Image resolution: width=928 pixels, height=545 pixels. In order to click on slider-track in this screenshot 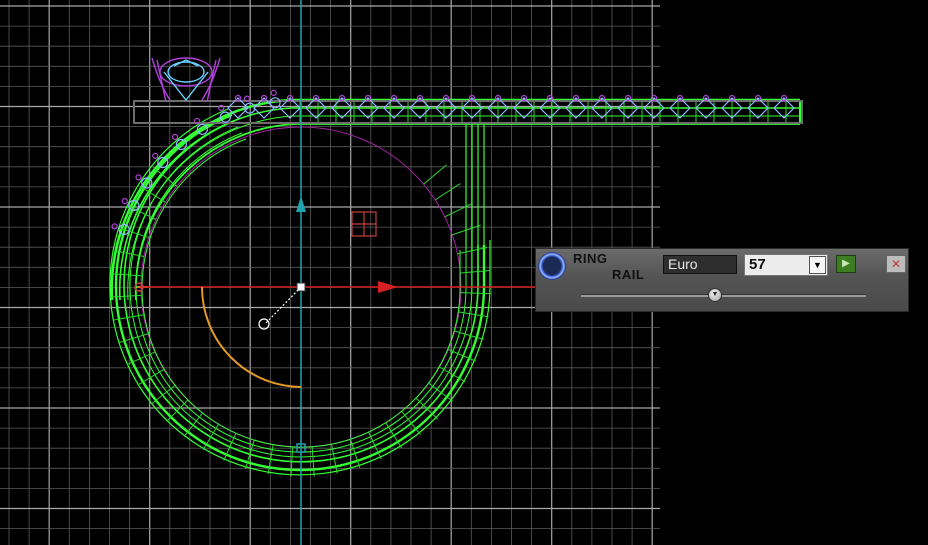, I will do `click(723, 295)`.